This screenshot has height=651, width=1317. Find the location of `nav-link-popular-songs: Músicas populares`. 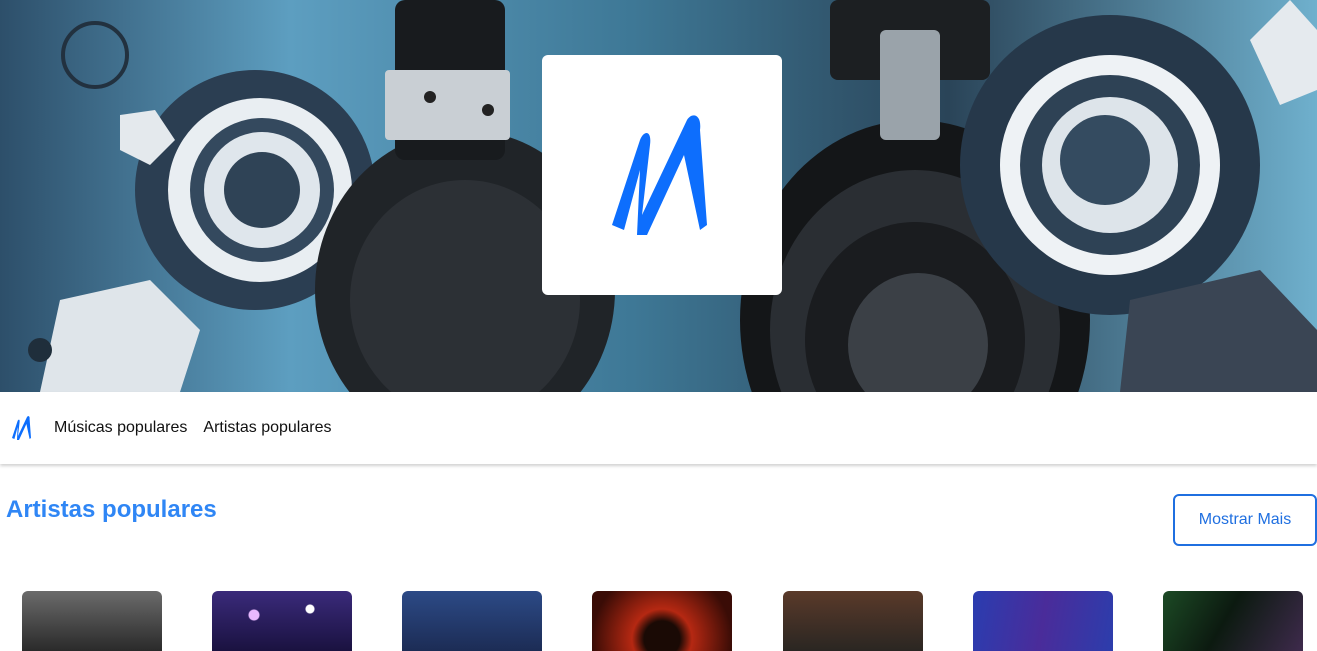

nav-link-popular-songs: Músicas populares is located at coordinates (120, 428).